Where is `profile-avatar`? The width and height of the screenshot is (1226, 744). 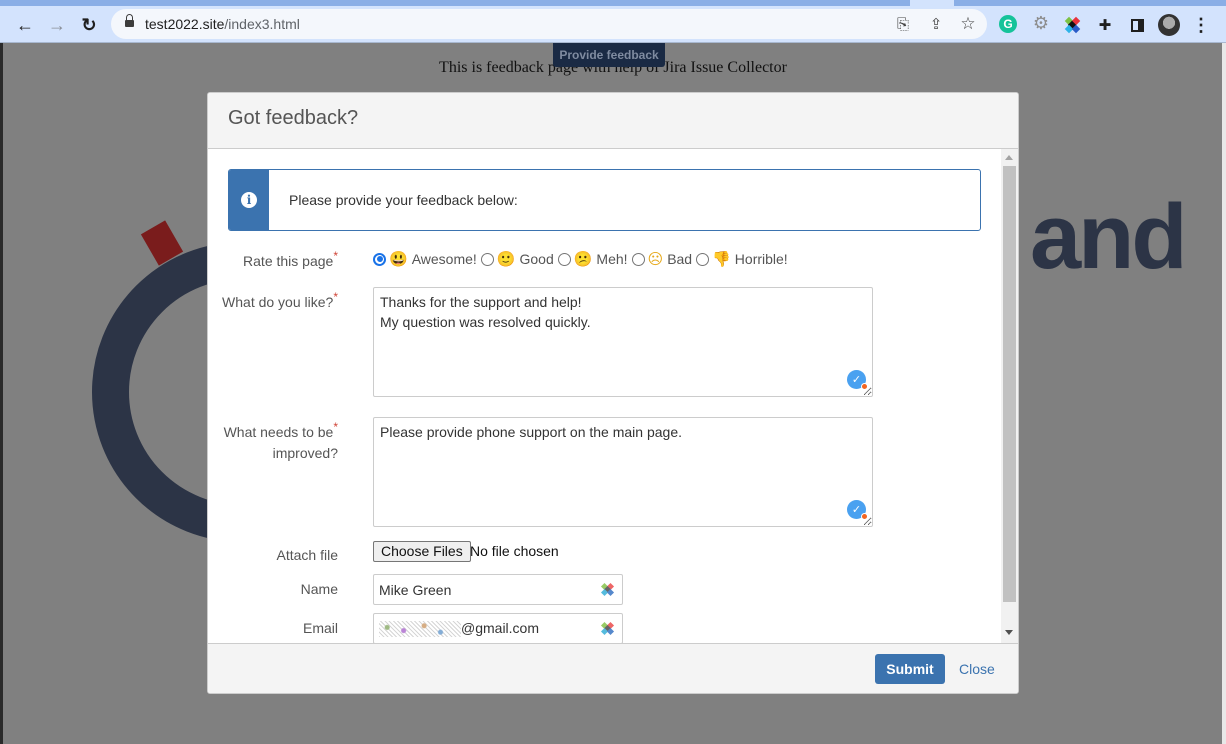
profile-avatar is located at coordinates (1169, 25).